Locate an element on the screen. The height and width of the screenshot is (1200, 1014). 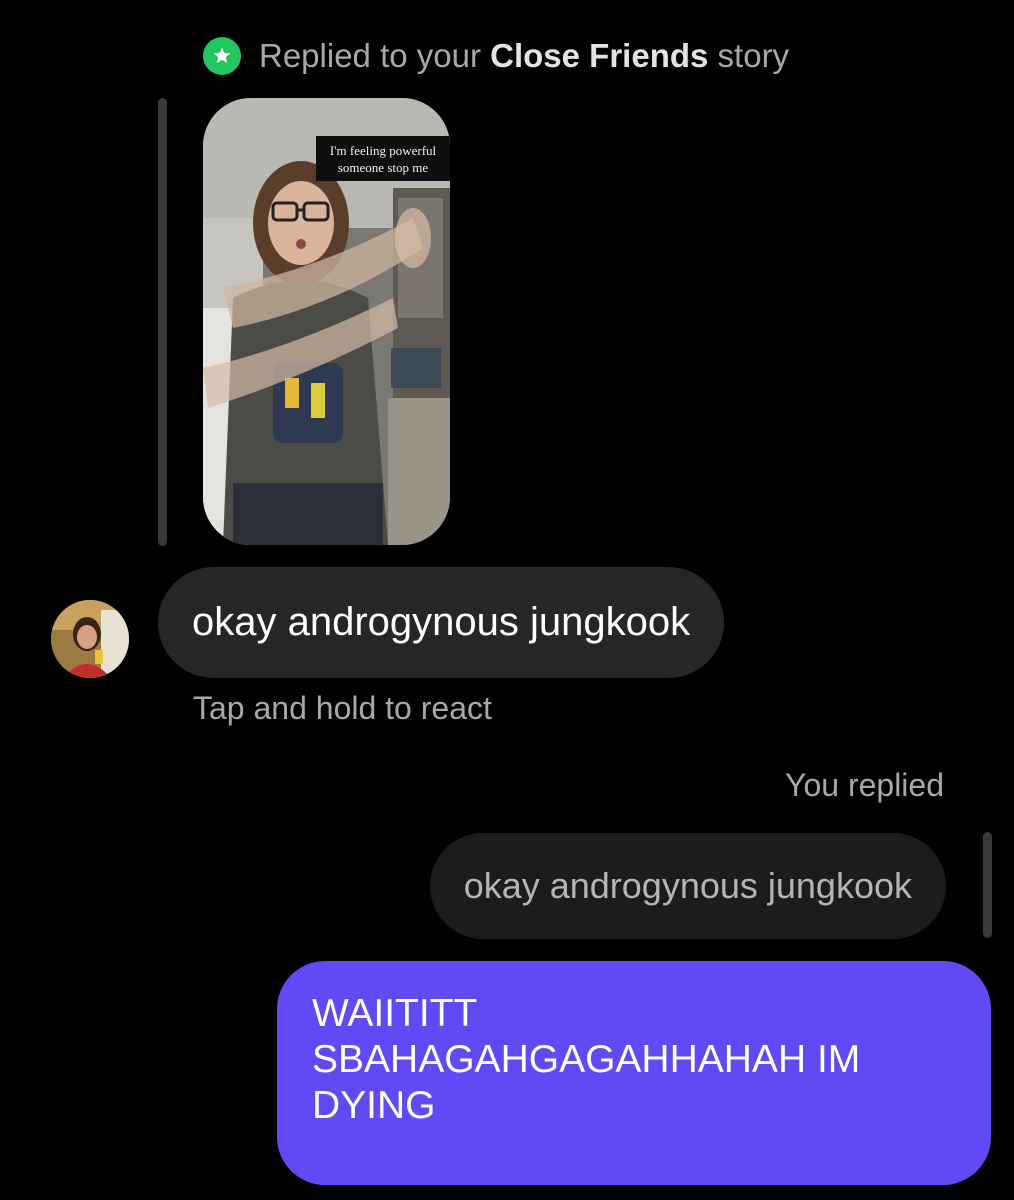
close-friends-label: Close Friends is located at coordinates (599, 55).